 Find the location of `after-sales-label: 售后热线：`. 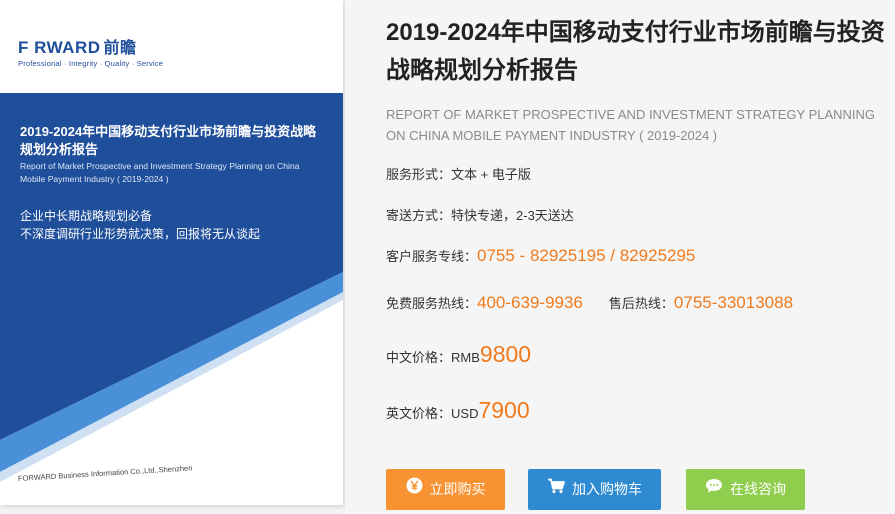

after-sales-label: 售后热线： is located at coordinates (641, 303).